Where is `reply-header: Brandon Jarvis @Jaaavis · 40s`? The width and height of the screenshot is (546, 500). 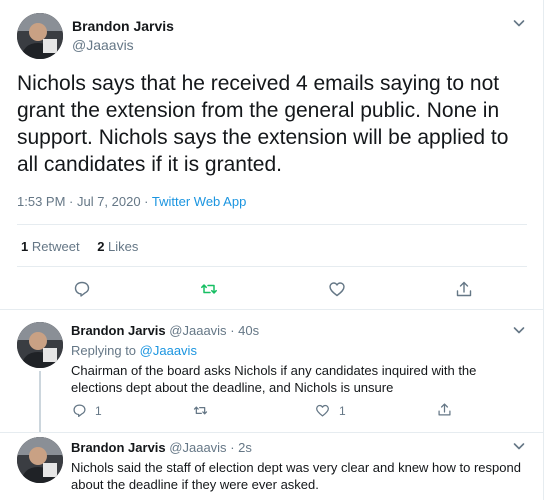 reply-header: Brandon Jarvis @Jaaavis · 40s is located at coordinates (165, 330).